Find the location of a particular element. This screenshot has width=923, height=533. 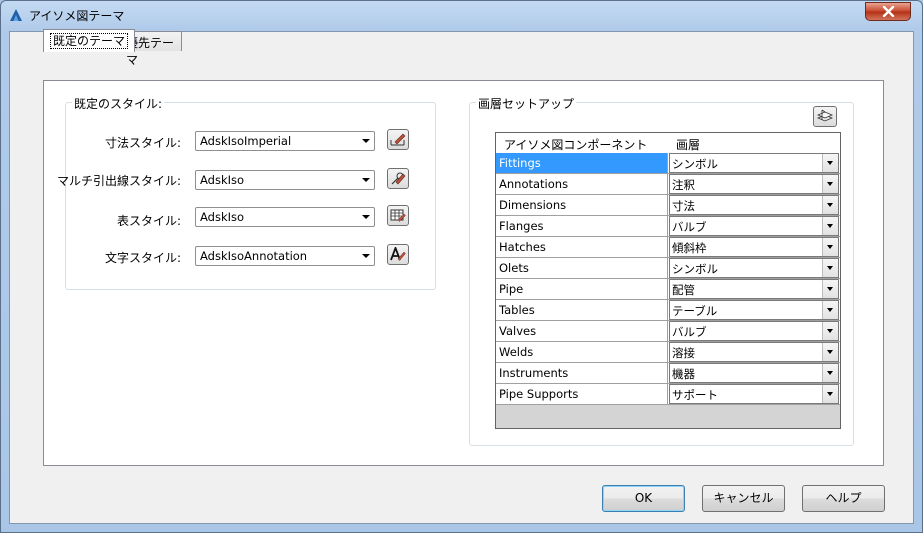

table-row: Valves バルブ is located at coordinates (668, 331).